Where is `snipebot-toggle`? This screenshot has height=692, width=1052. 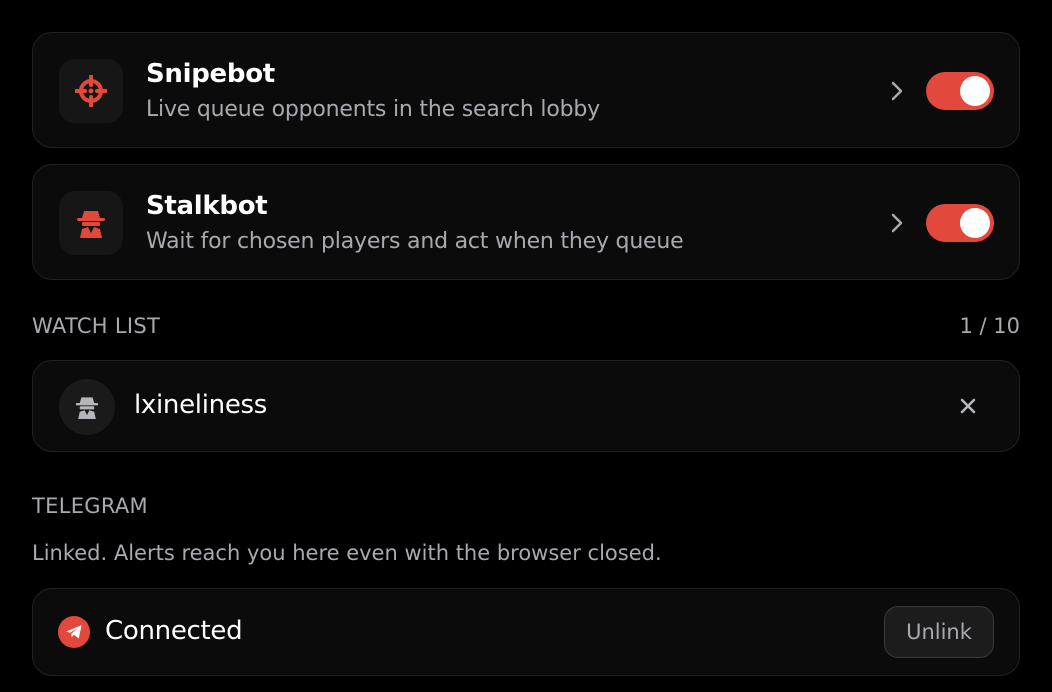 snipebot-toggle is located at coordinates (960, 91).